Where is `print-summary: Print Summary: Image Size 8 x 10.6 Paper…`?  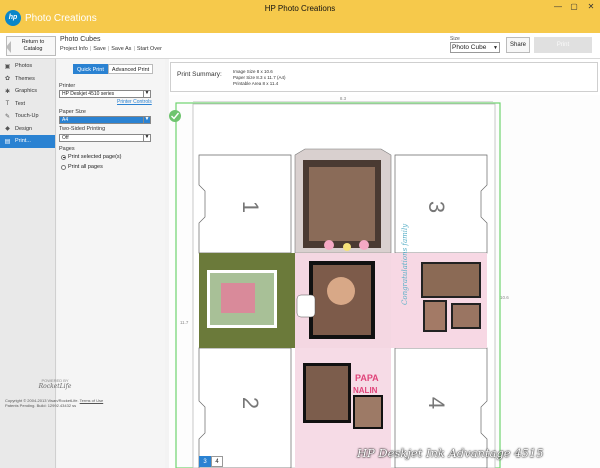 print-summary: Print Summary: Image Size 8 x 10.6 Paper… is located at coordinates (384, 77).